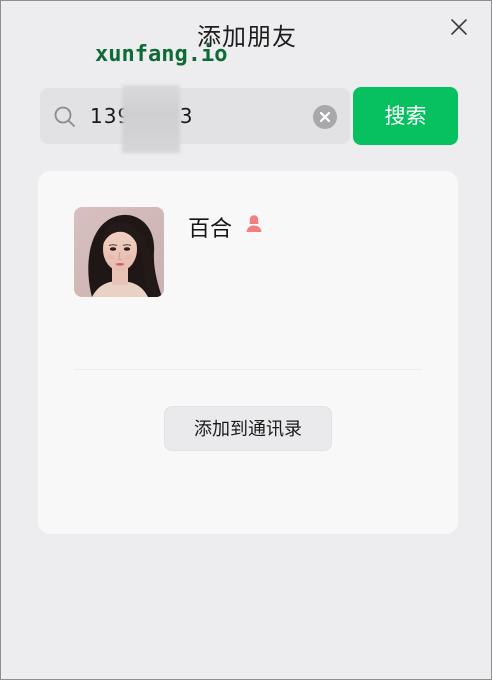 Image resolution: width=492 pixels, height=680 pixels. I want to click on window-title: 添加朋友, so click(247, 37).